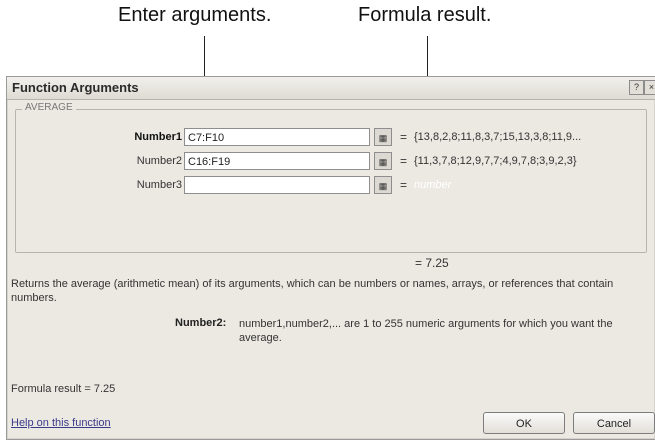  Describe the element at coordinates (159, 185) in the screenshot. I see `argument-label-number3: Number3` at that location.